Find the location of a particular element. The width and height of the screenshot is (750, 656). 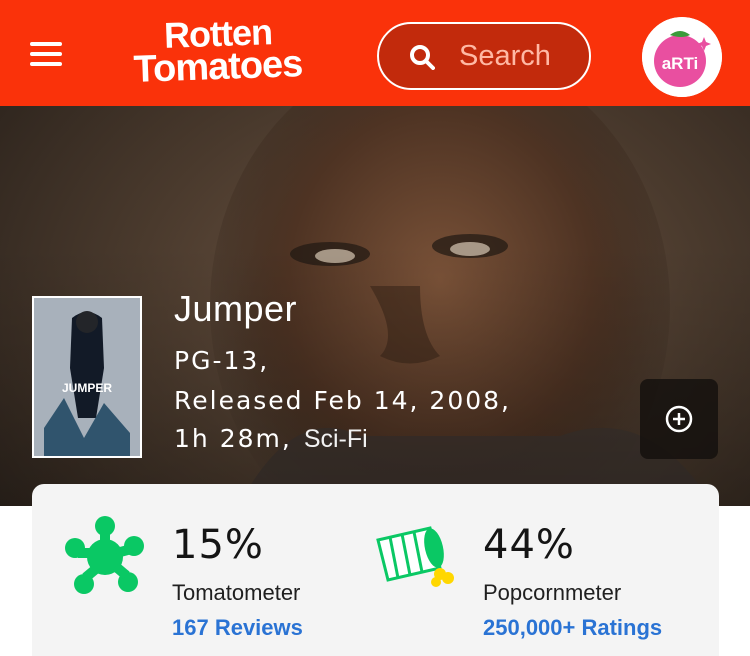

plus-circle-icon is located at coordinates (679, 419).